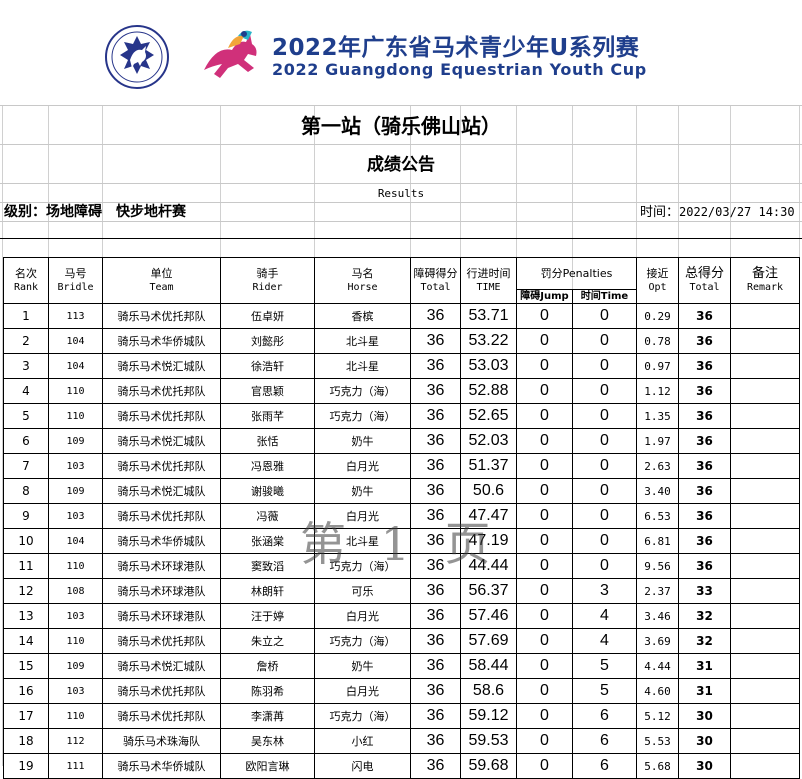 The height and width of the screenshot is (779, 802). What do you see at coordinates (362, 316) in the screenshot?
I see `horse-cell: 香槟` at bounding box center [362, 316].